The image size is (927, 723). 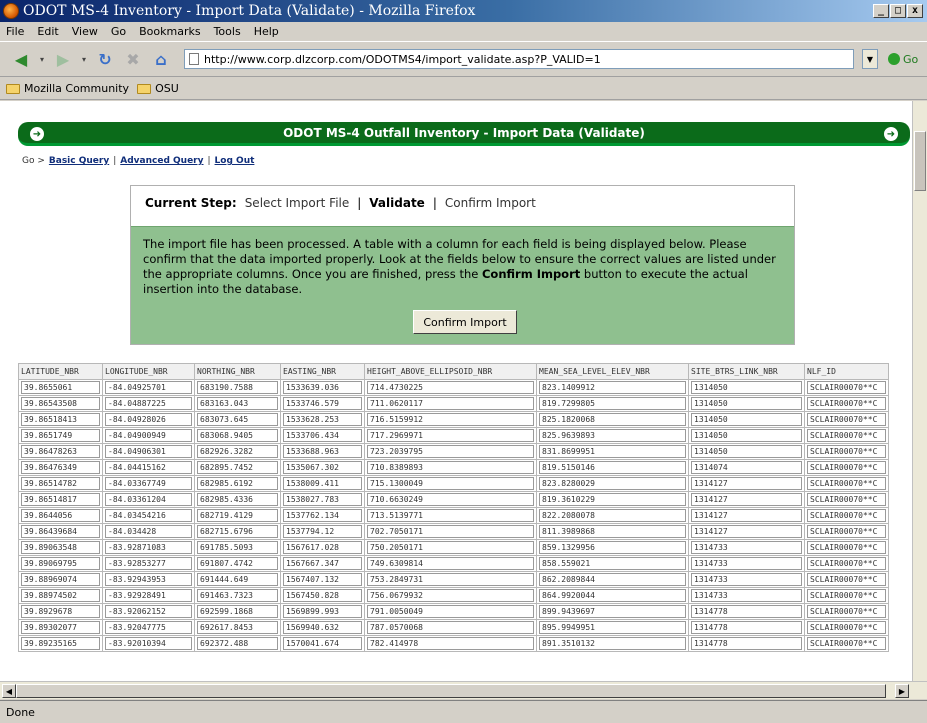 I want to click on table-cell: 1570041.674, so click(x=322, y=643).